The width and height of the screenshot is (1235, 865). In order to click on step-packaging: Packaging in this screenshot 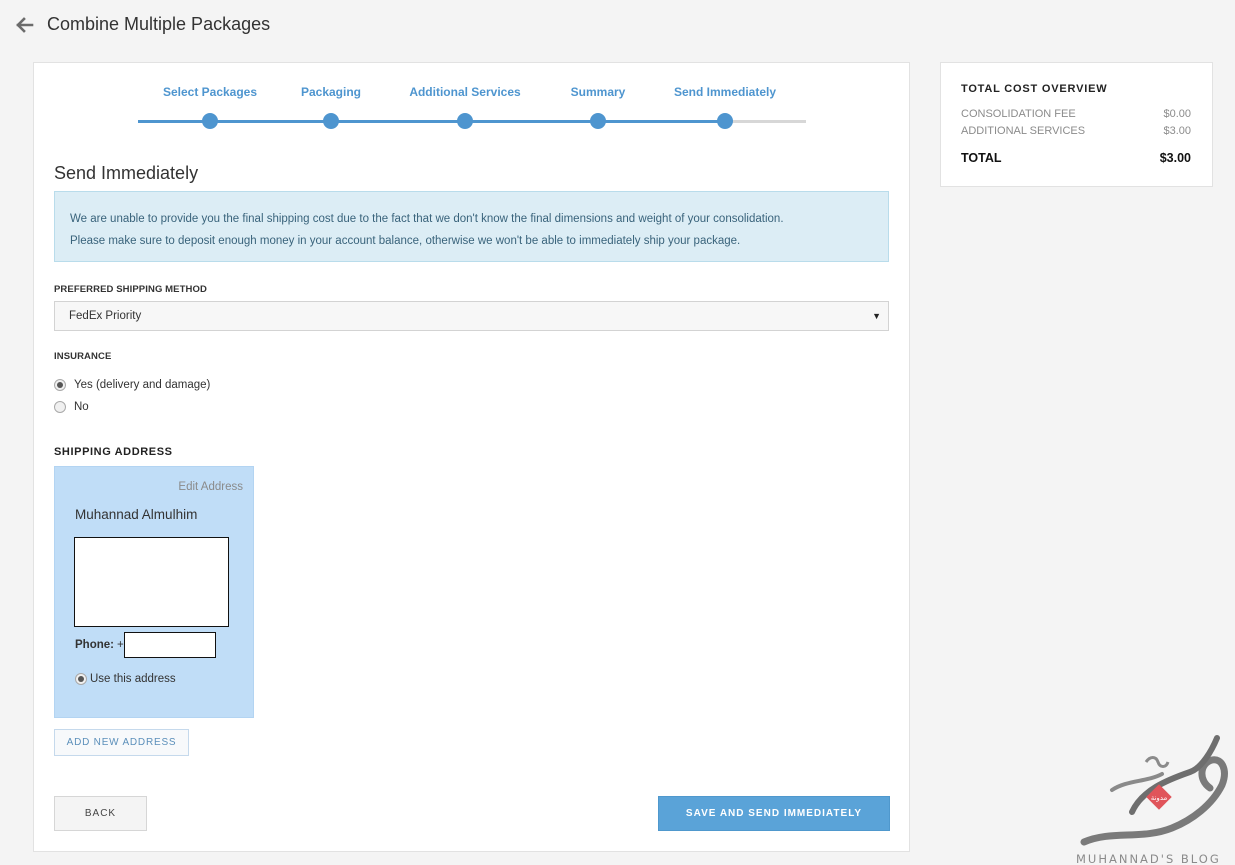, I will do `click(331, 92)`.